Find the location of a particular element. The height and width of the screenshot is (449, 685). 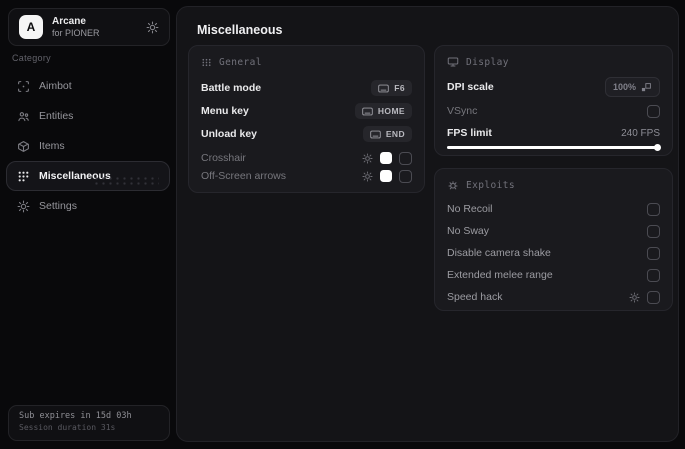

speed-hack-config-gear-icon is located at coordinates (634, 297).